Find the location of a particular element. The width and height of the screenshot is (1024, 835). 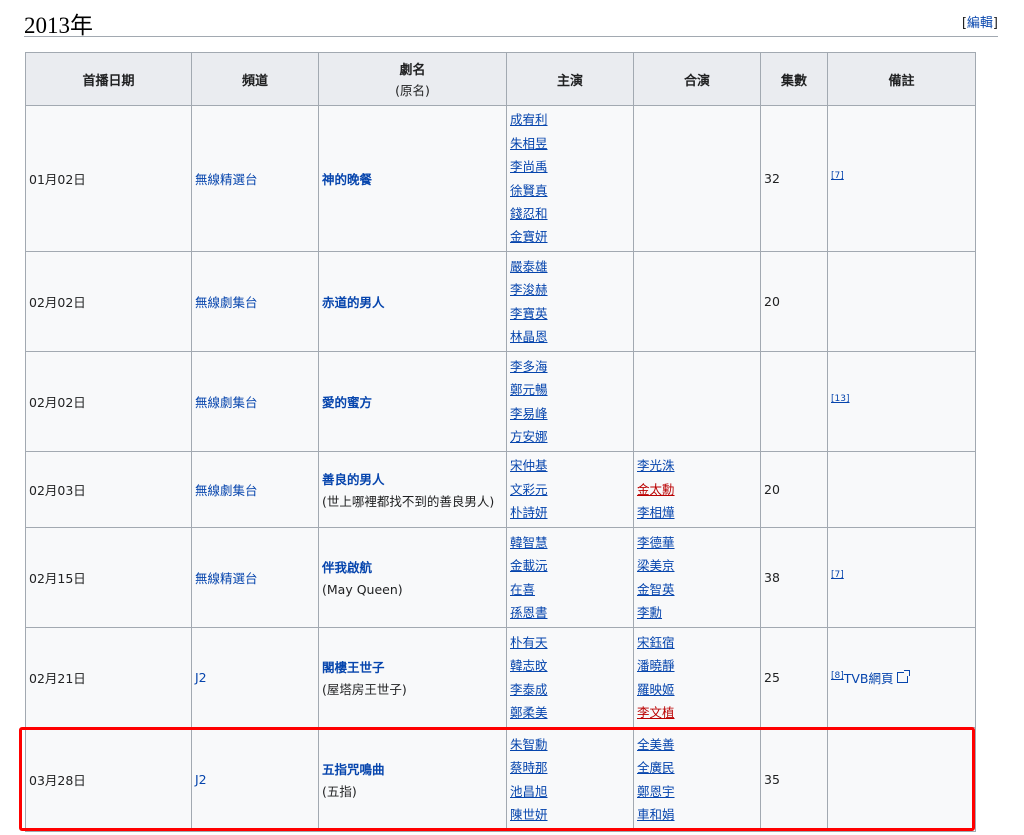

cast-link: 宋仲基 is located at coordinates (570, 465).